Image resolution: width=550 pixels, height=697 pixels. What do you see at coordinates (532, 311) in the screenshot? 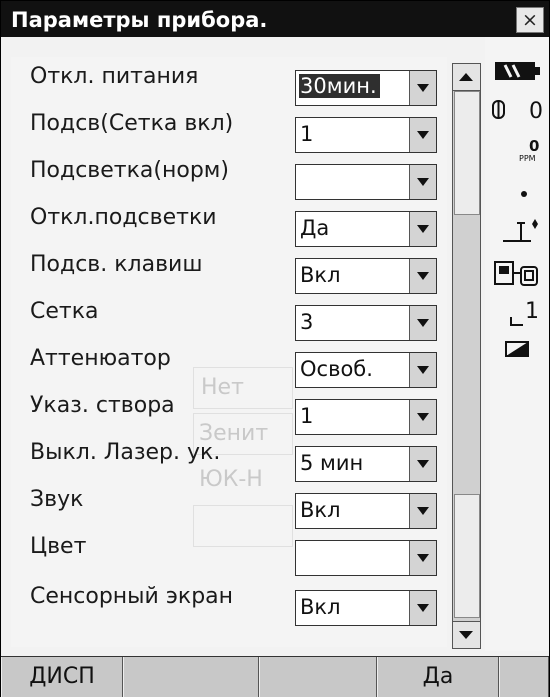
I see `level-value: 1` at bounding box center [532, 311].